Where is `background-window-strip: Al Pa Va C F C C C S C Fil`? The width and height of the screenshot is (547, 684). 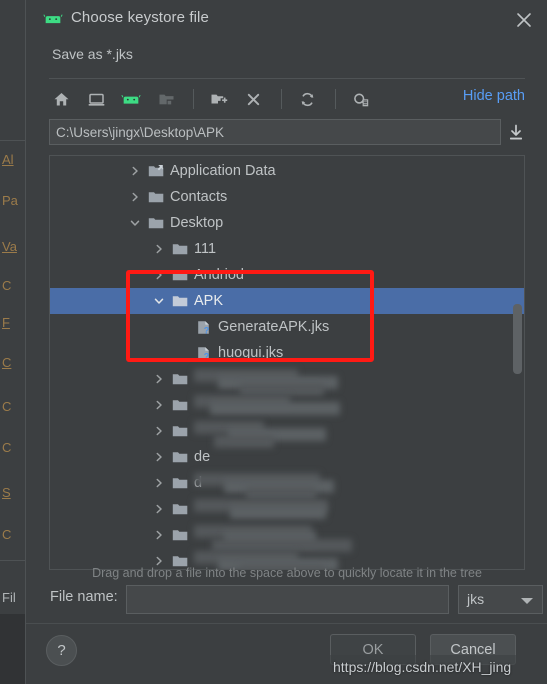 background-window-strip: Al Pa Va C F C C C S C Fil is located at coordinates (12, 342).